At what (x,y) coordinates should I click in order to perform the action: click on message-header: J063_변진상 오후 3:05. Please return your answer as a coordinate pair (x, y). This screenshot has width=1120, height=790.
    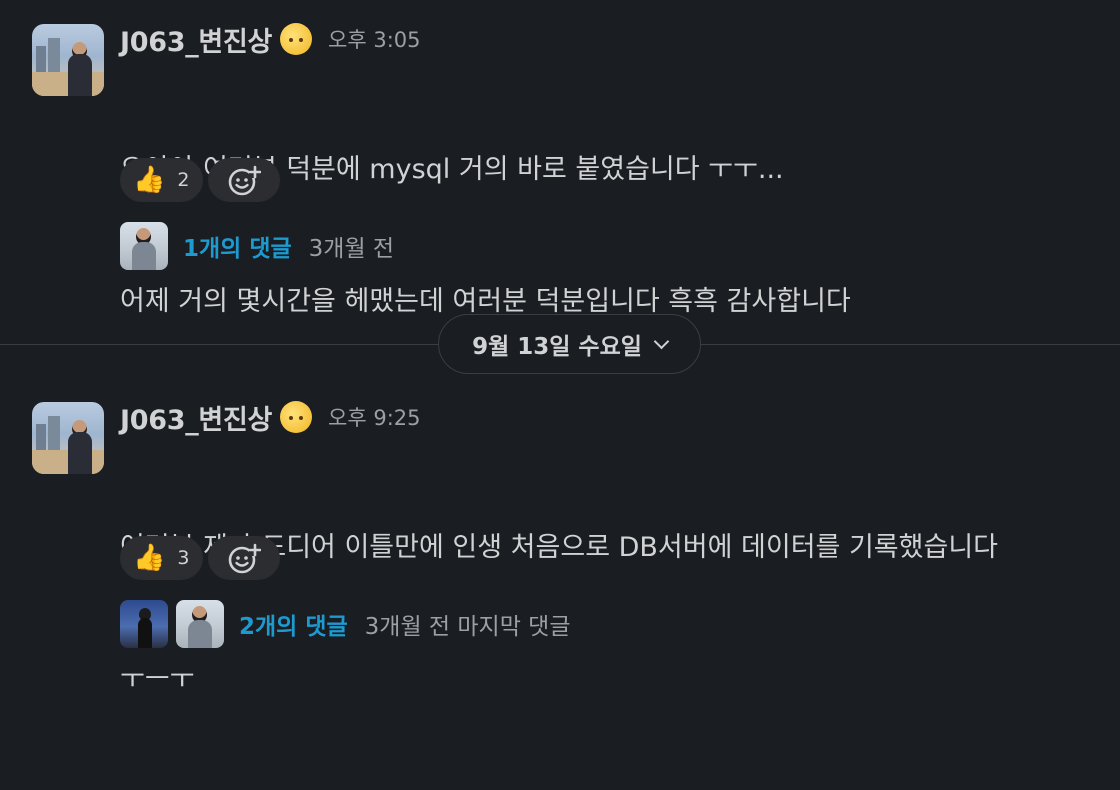
    Looking at the image, I should click on (270, 39).